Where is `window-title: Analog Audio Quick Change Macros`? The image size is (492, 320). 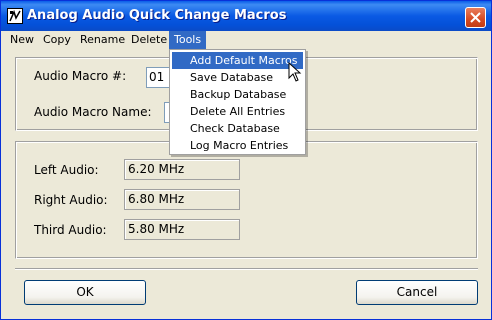 window-title: Analog Audio Quick Change Macros is located at coordinates (157, 15).